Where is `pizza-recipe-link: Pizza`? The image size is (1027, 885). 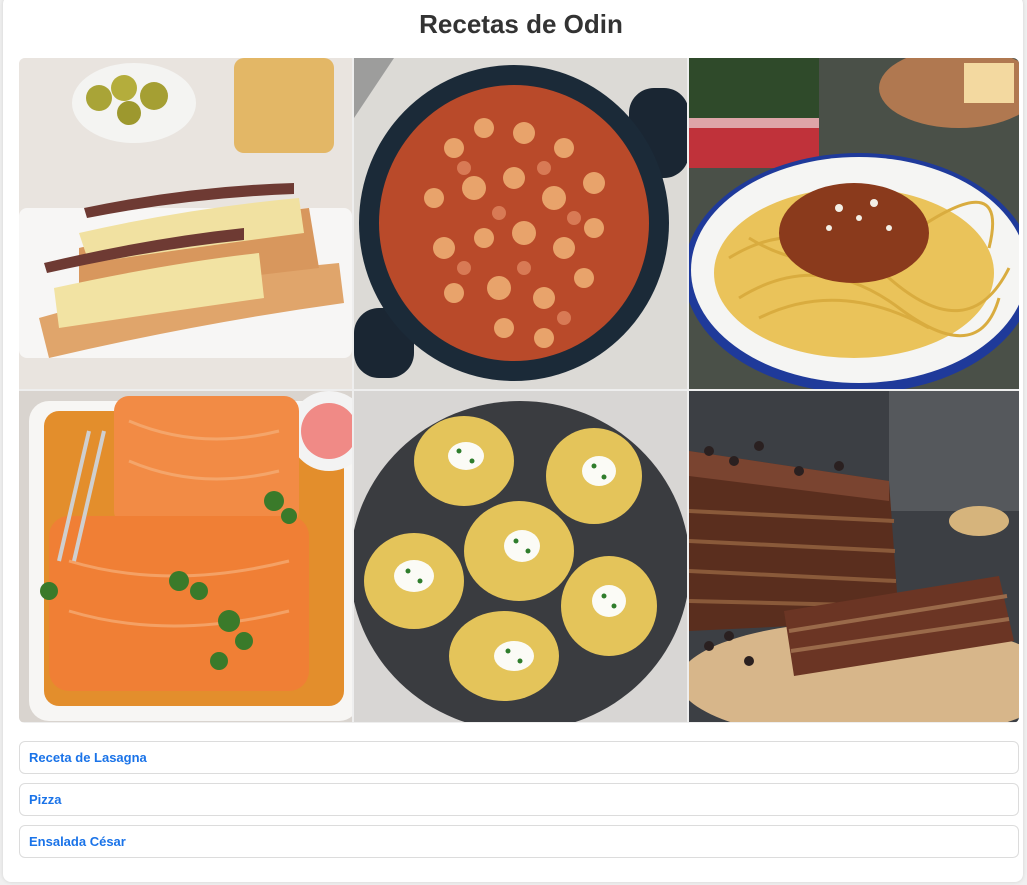
pizza-recipe-link: Pizza is located at coordinates (45, 799).